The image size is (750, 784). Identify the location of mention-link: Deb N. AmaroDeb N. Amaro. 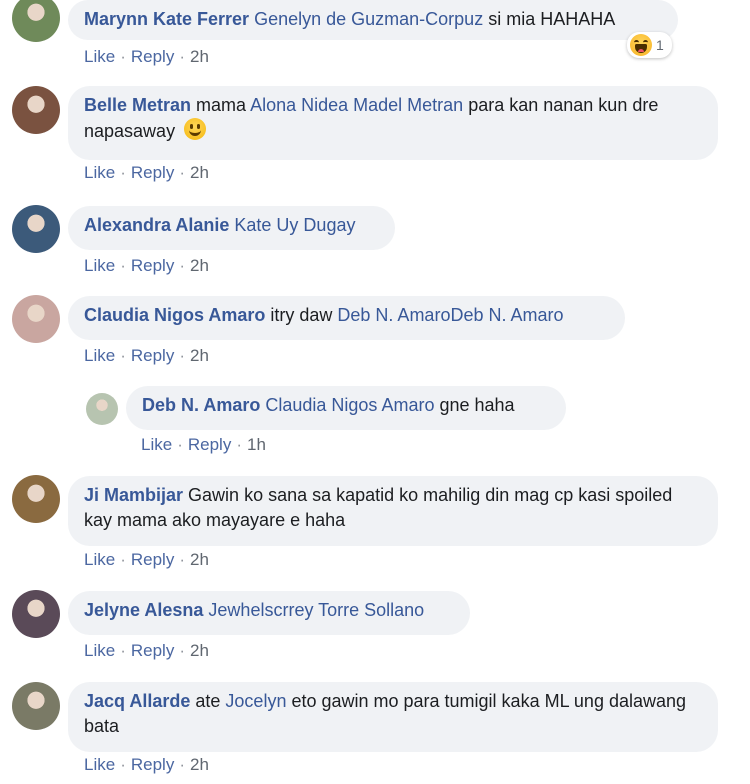
(450, 315).